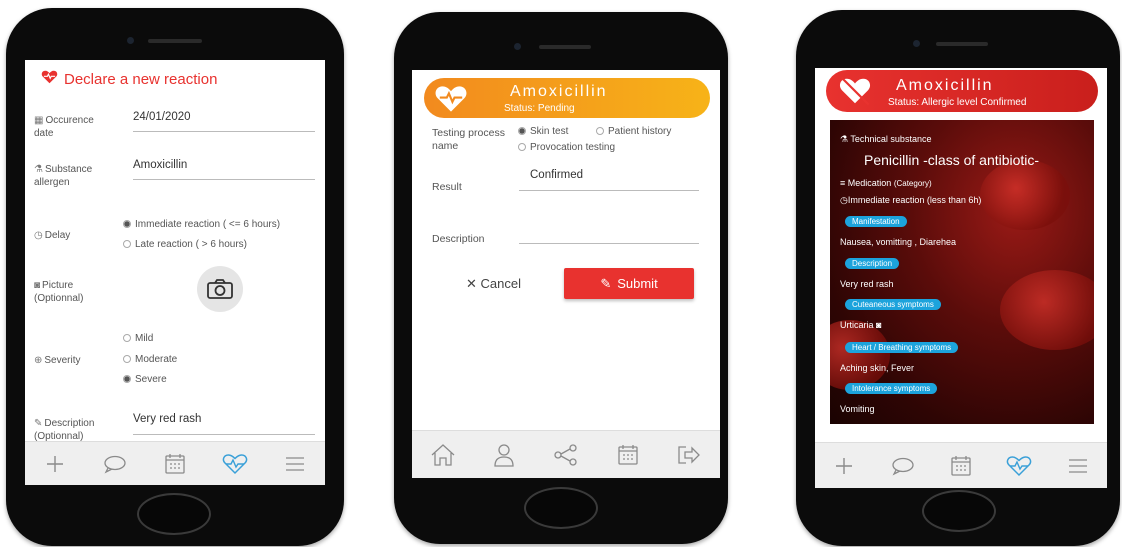 This screenshot has height=547, width=1122. Describe the element at coordinates (160, 165) in the screenshot. I see `substance-field: Amoxicillin` at that location.